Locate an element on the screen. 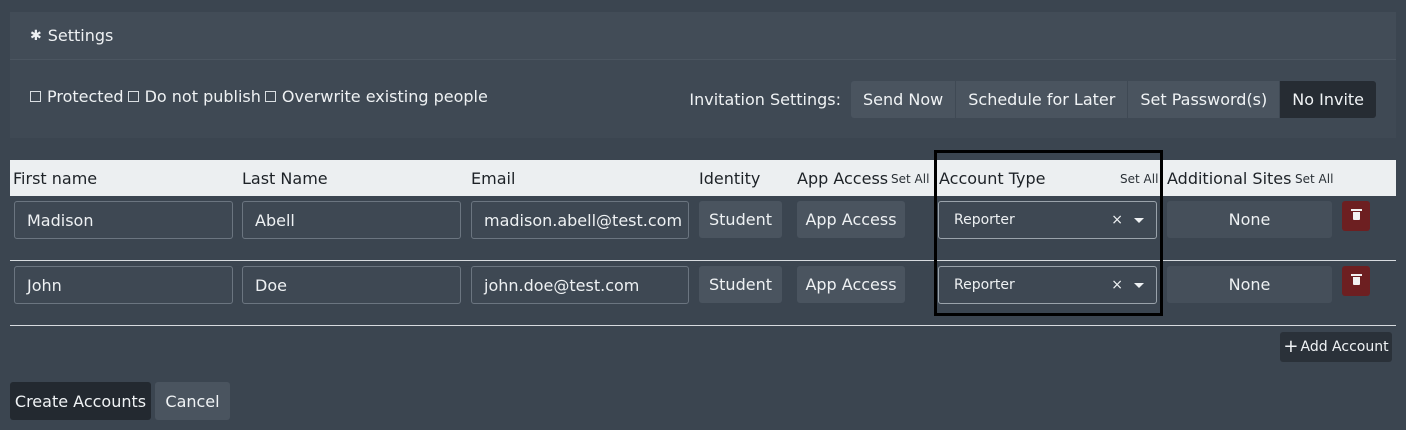 This screenshot has width=1406, height=430. add-account-button: + Add Account is located at coordinates (1336, 347).